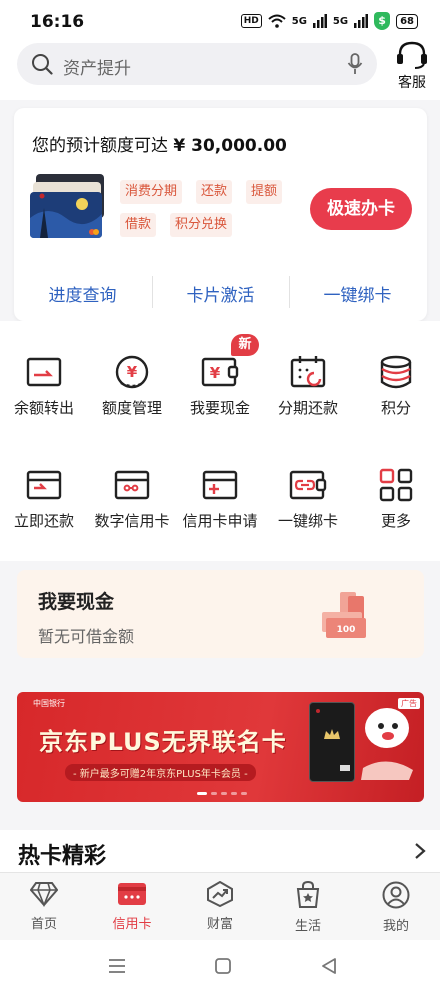  Describe the element at coordinates (44, 894) in the screenshot. I see `diamond-icon` at that location.